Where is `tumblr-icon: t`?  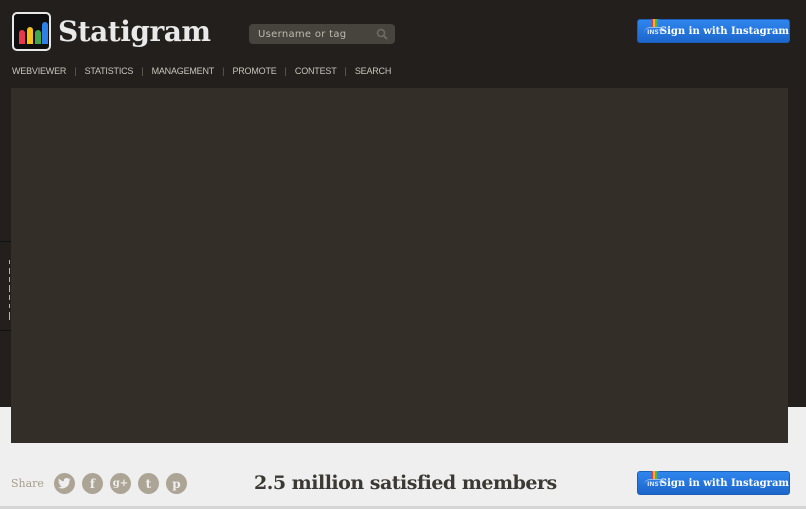 tumblr-icon: t is located at coordinates (148, 483).